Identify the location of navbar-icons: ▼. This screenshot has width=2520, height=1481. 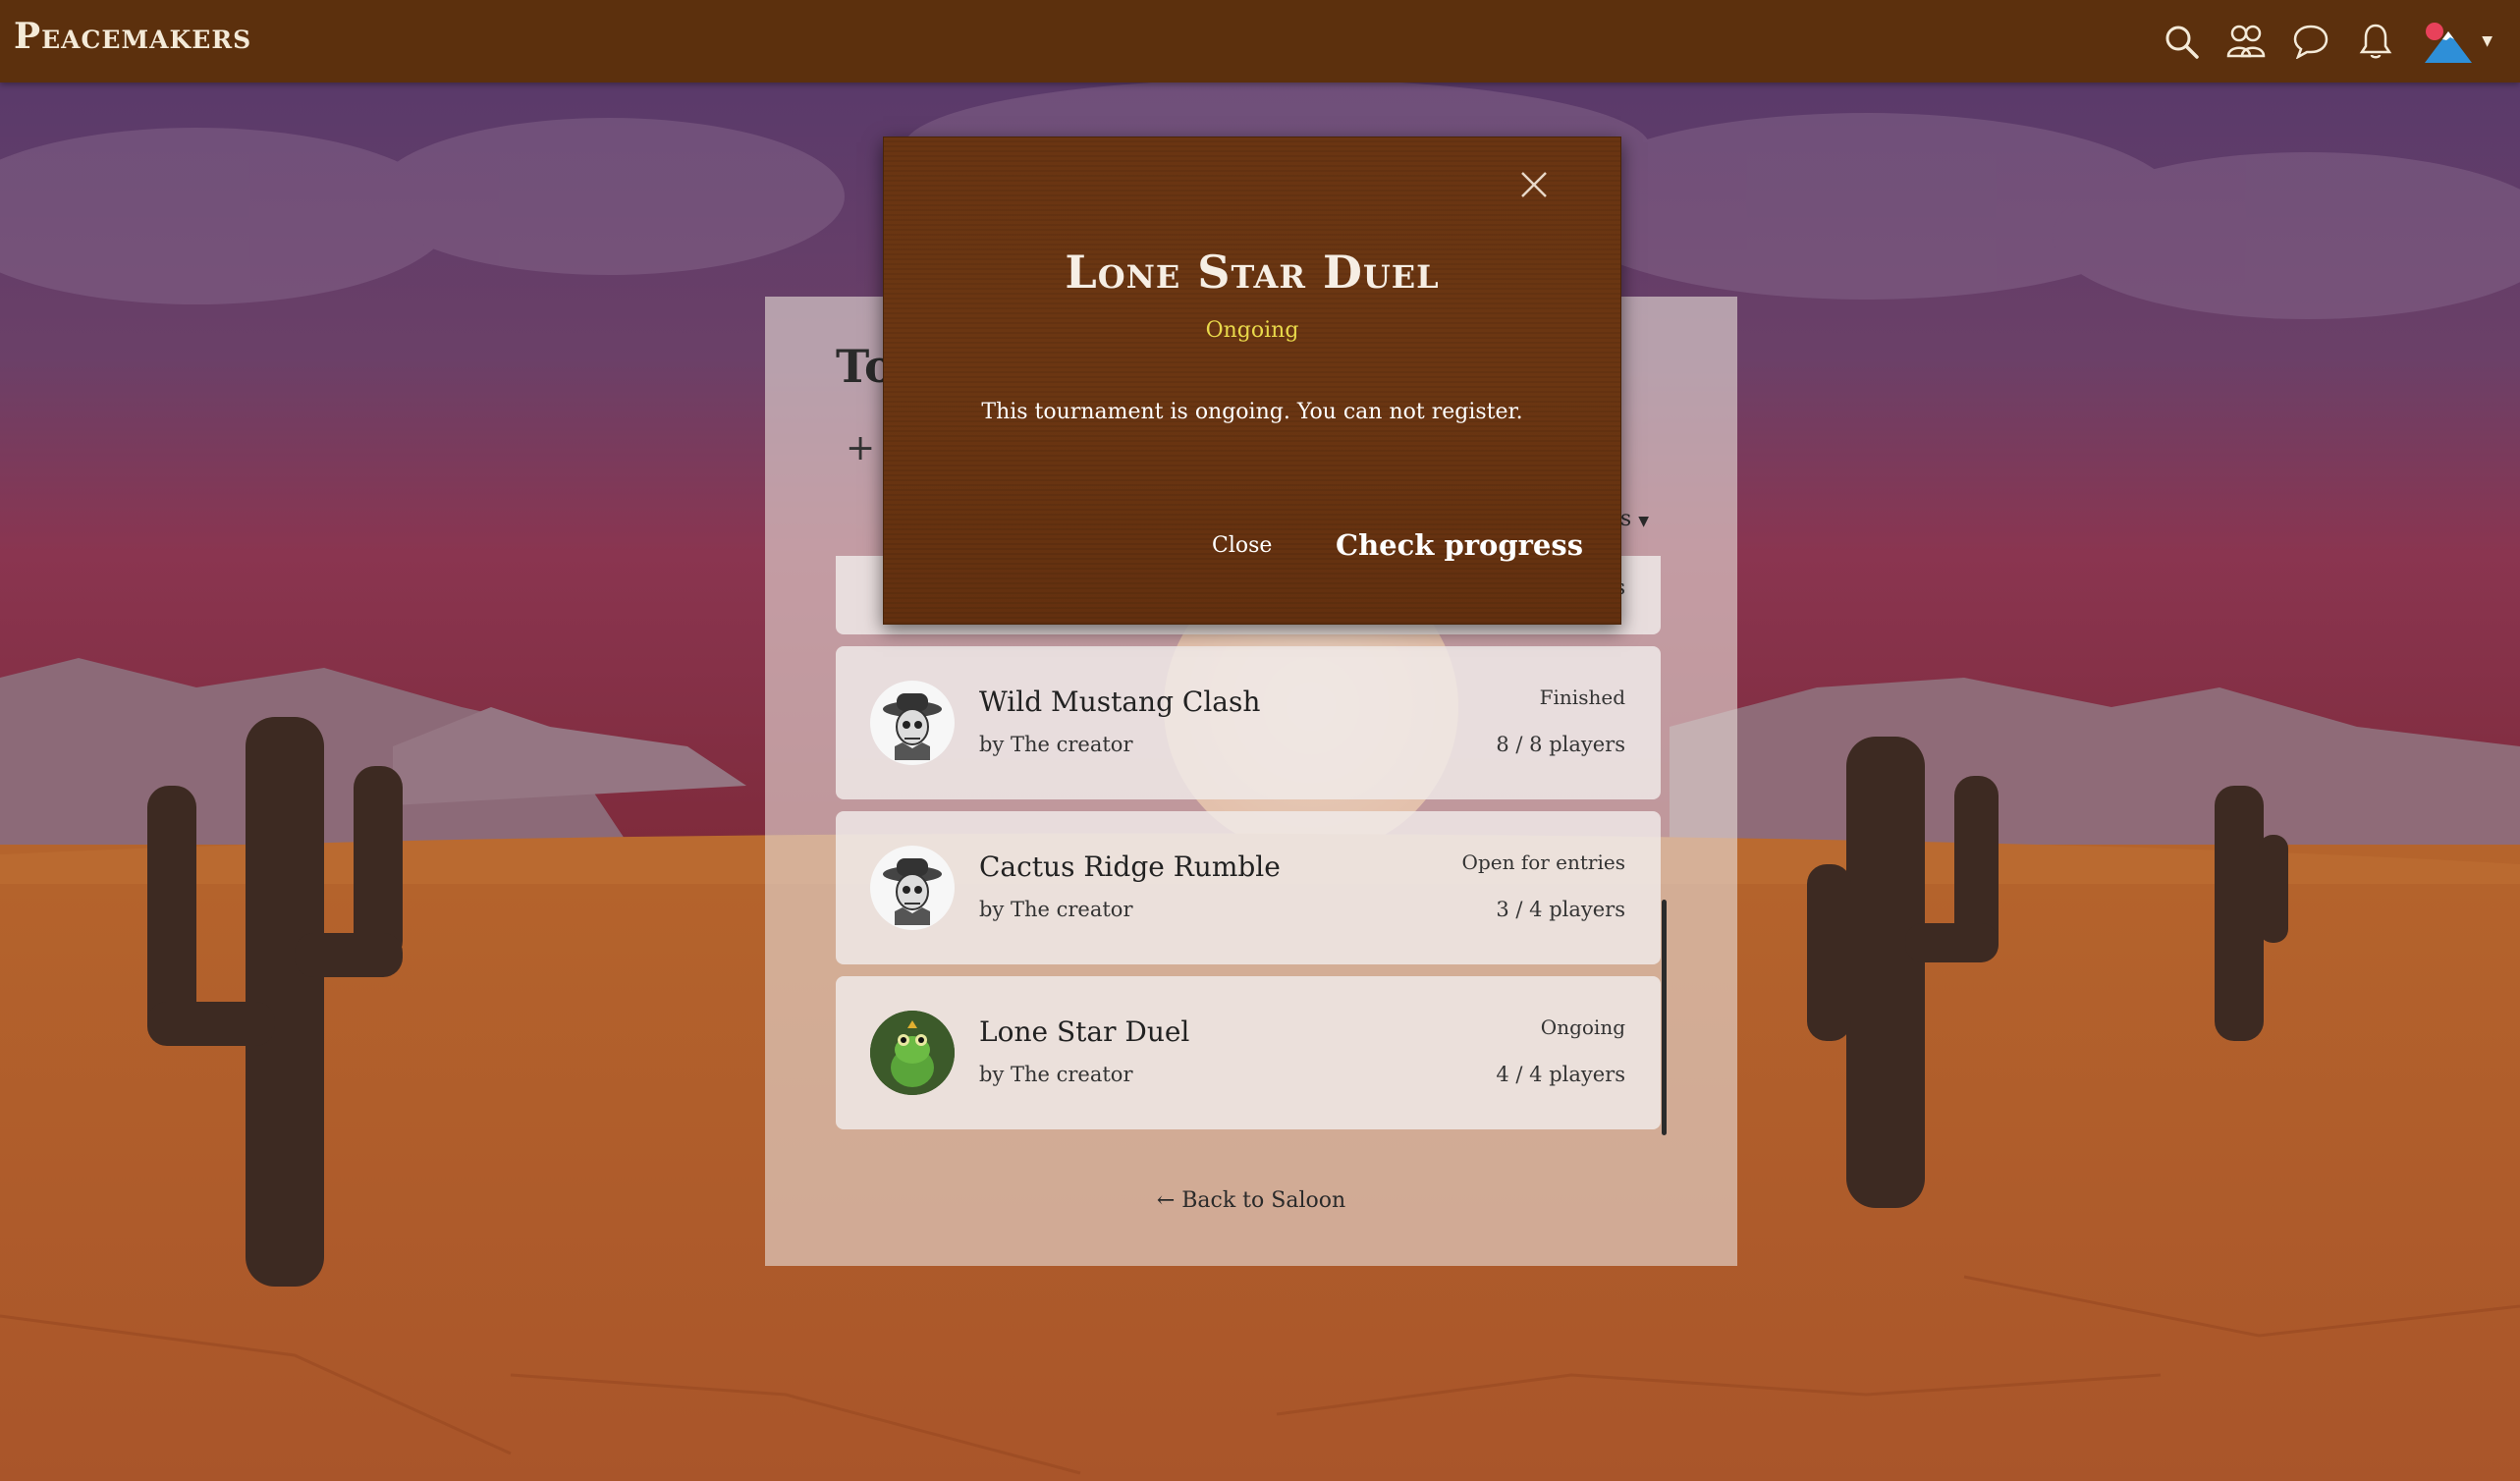
(2327, 41).